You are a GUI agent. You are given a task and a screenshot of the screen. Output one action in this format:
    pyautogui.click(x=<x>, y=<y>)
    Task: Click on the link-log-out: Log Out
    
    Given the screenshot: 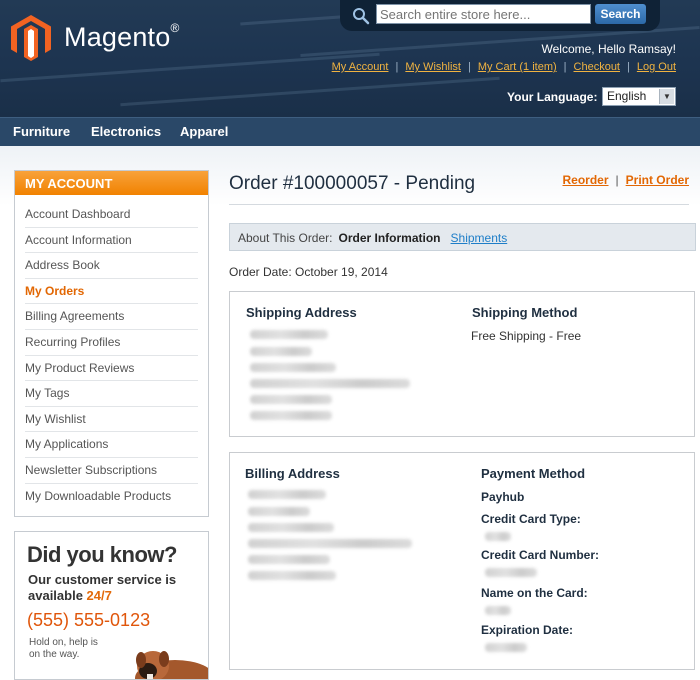 What is the action you would take?
    pyautogui.click(x=656, y=67)
    